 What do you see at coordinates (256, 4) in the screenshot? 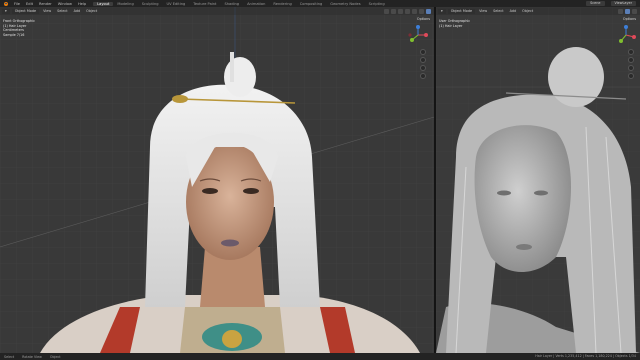
I see `tab-animation: Animation` at bounding box center [256, 4].